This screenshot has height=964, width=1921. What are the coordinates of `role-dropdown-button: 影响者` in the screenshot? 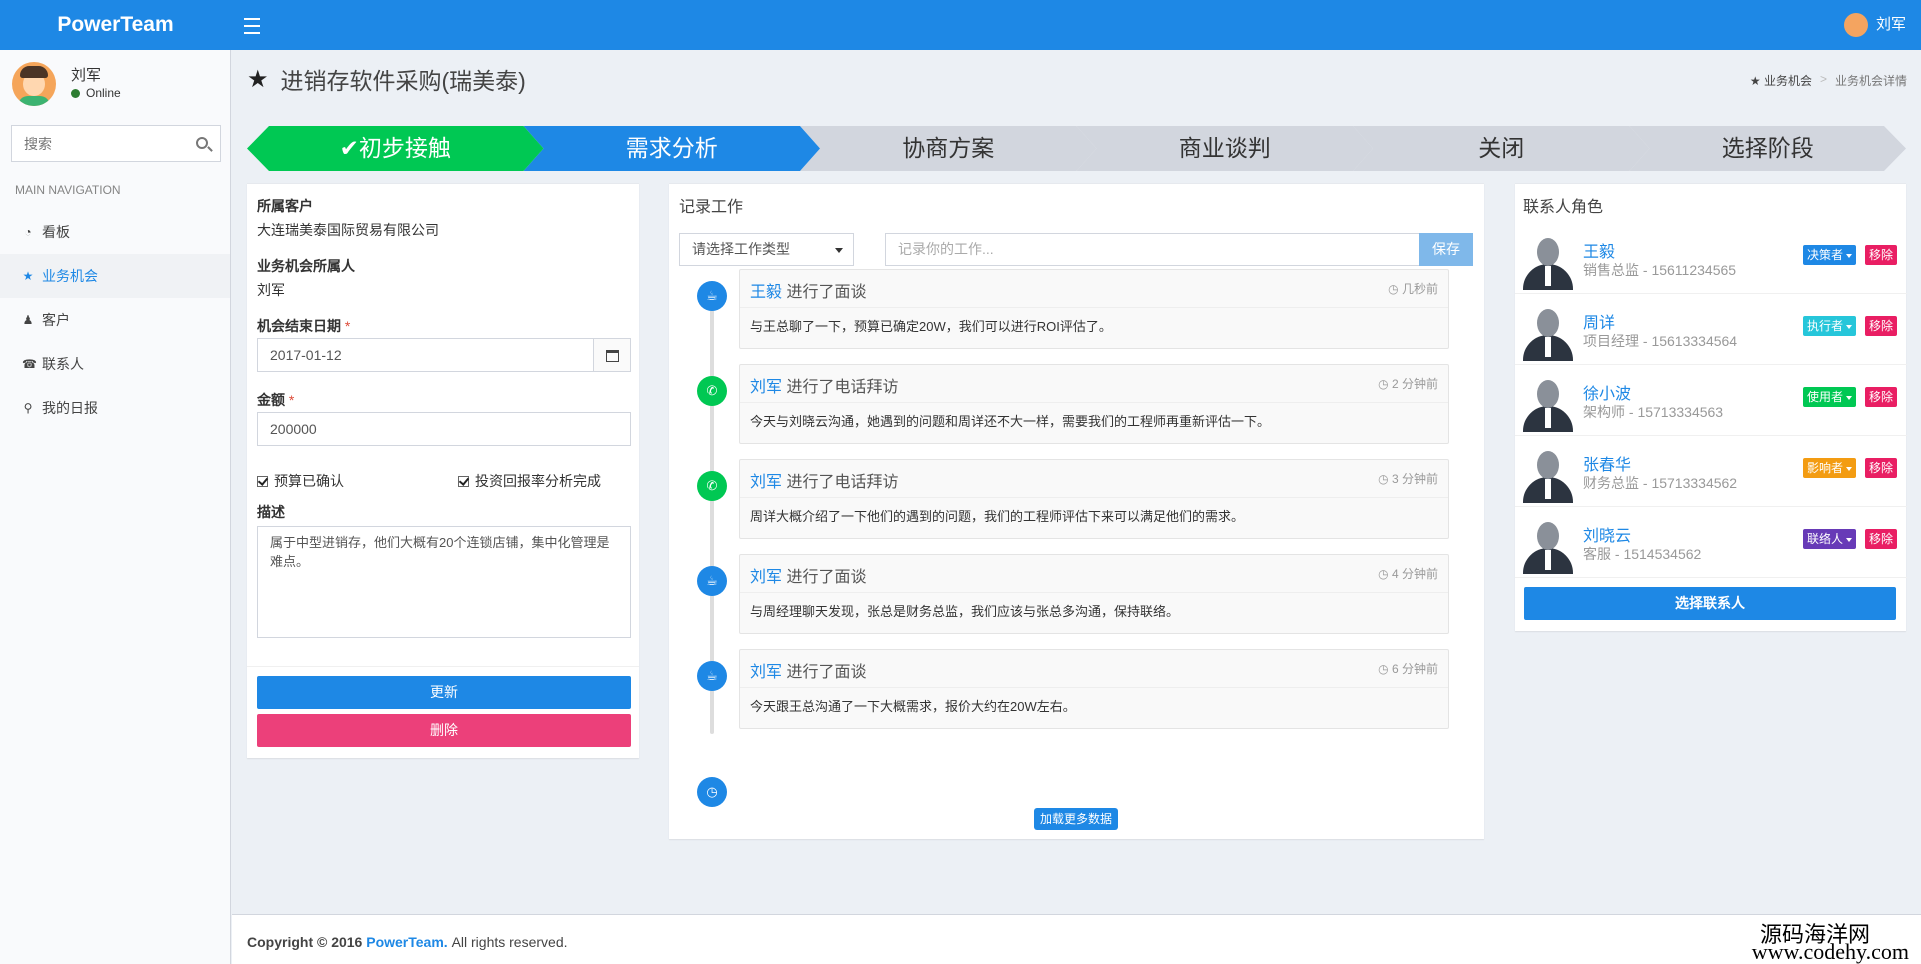 It's located at (1829, 468).